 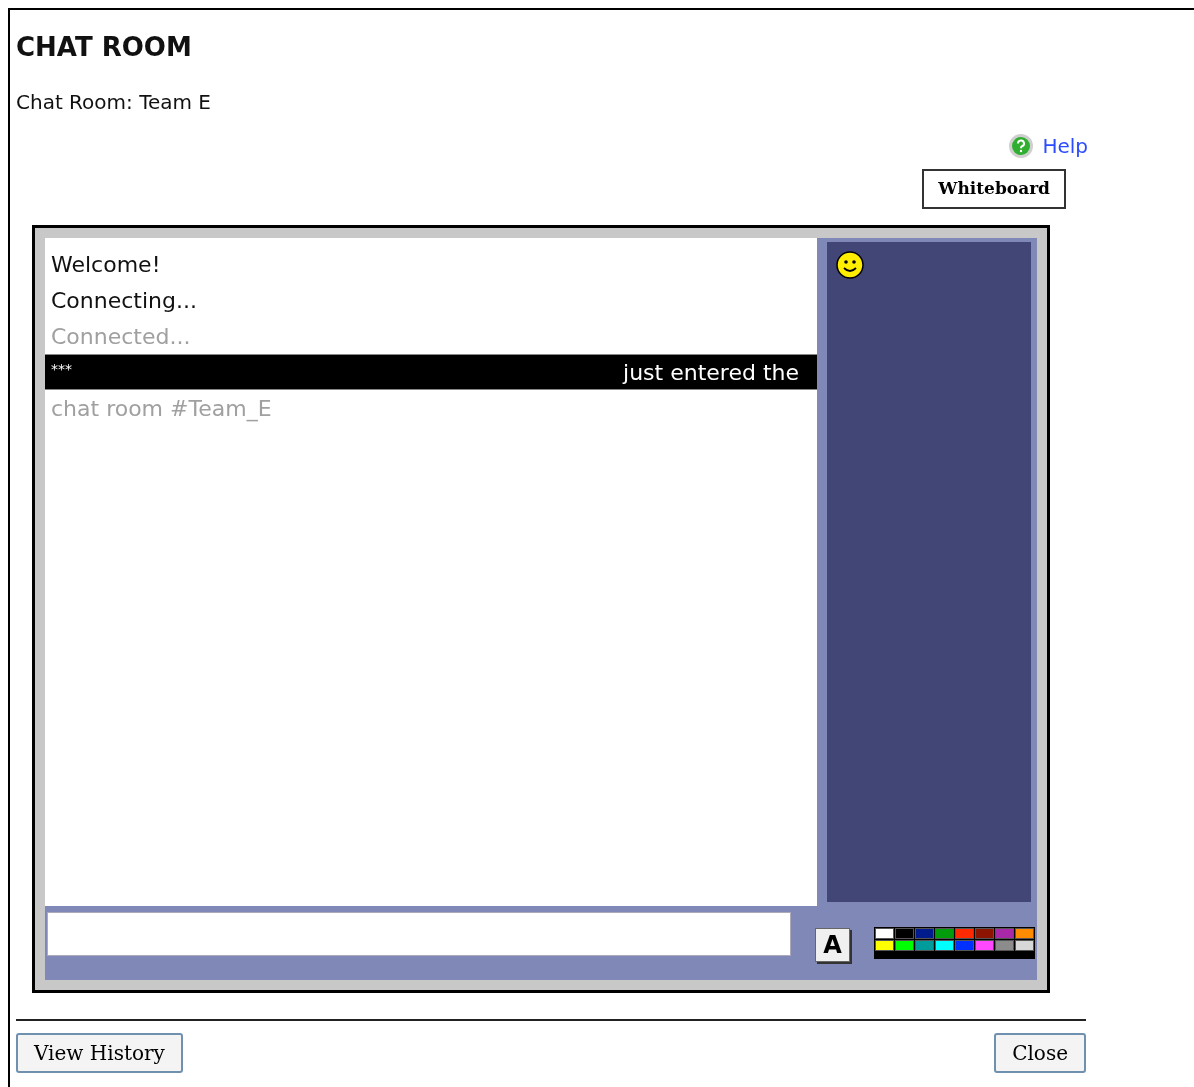 What do you see at coordinates (104, 47) in the screenshot?
I see `page-title: CHAT ROOM` at bounding box center [104, 47].